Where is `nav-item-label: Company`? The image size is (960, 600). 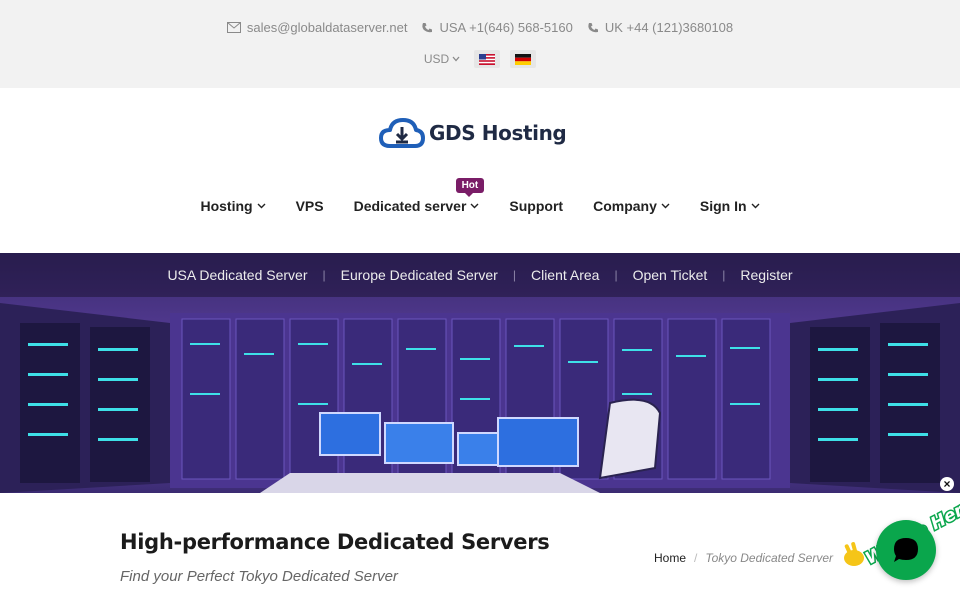
nav-item-label: Company is located at coordinates (625, 206).